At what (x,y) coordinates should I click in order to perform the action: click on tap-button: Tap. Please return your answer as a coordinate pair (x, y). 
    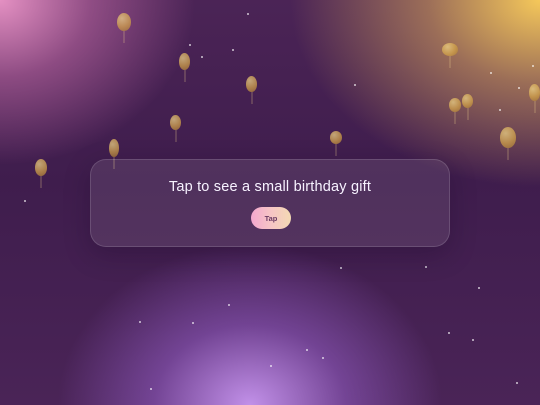
    Looking at the image, I should click on (271, 218).